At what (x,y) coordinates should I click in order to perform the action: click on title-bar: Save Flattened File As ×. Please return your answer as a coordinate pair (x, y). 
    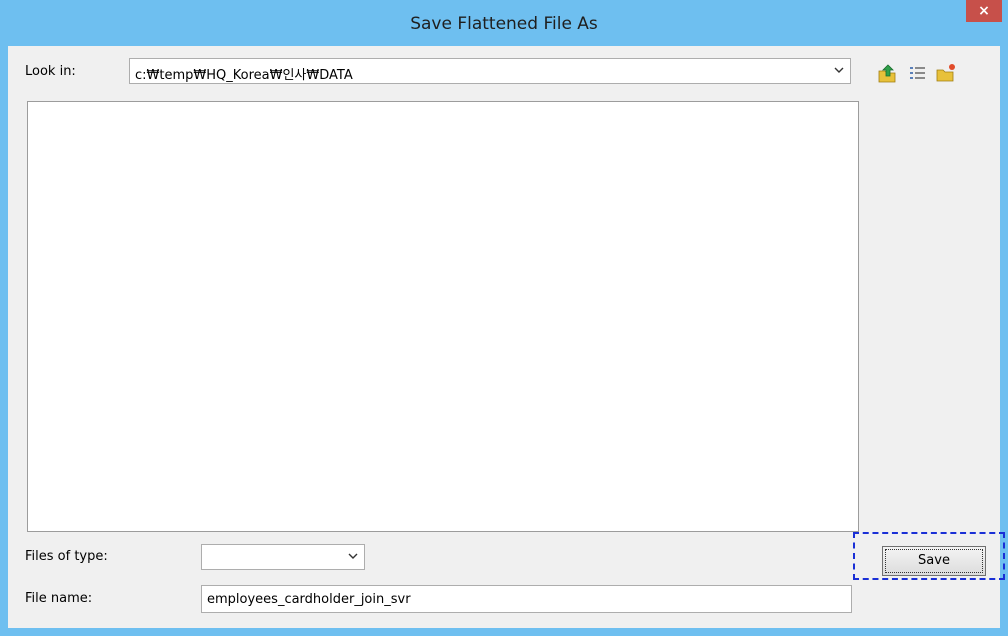
    Looking at the image, I should click on (504, 23).